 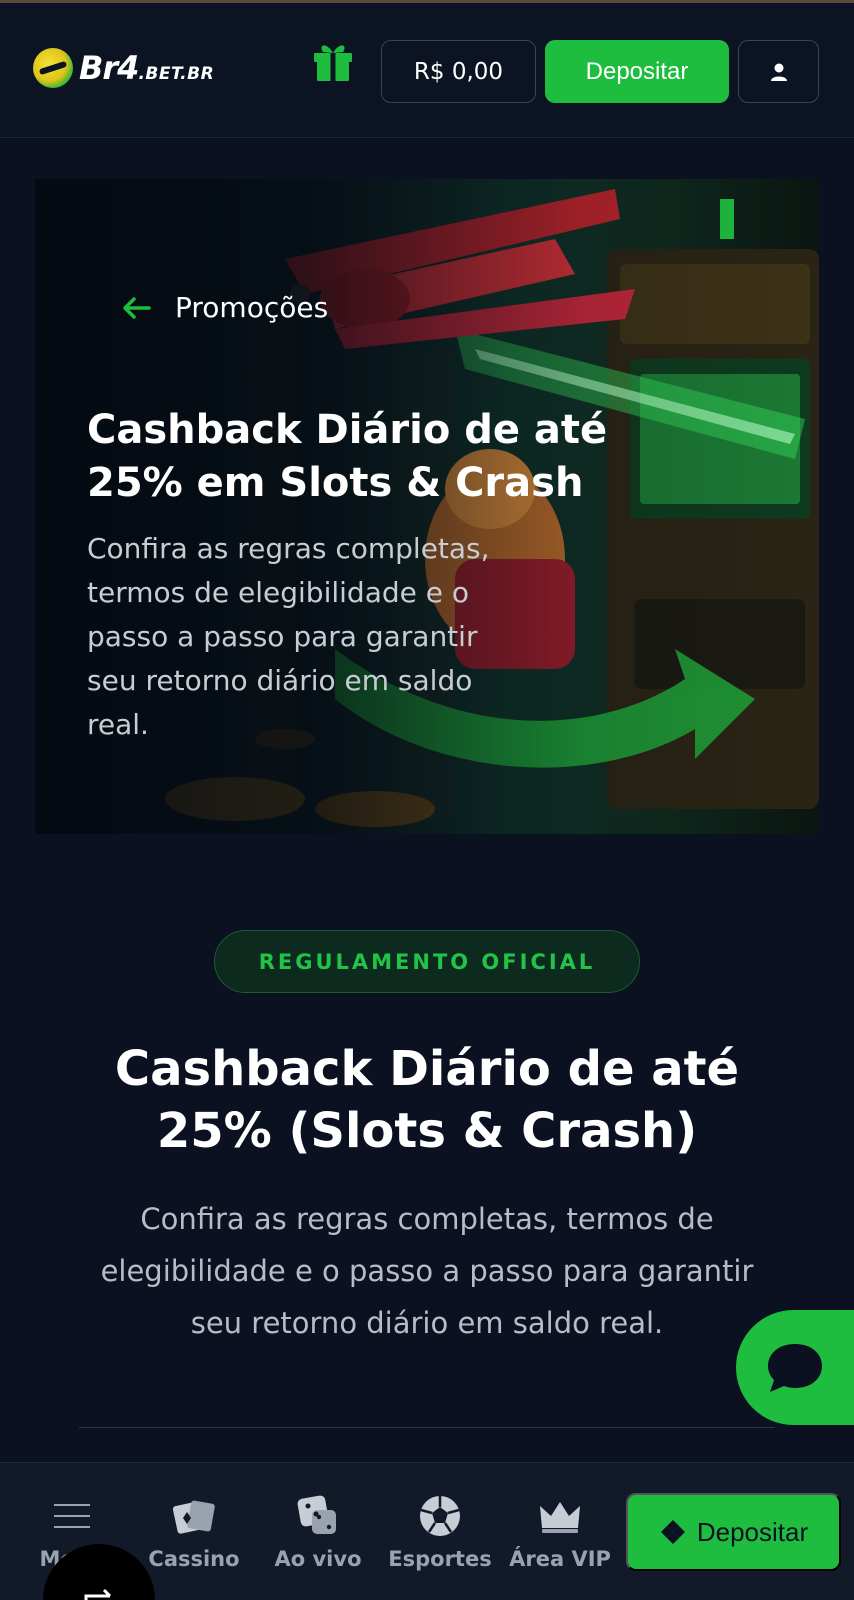 I want to click on nav-item-ao-vivo: Ao vivo, so click(x=318, y=1531).